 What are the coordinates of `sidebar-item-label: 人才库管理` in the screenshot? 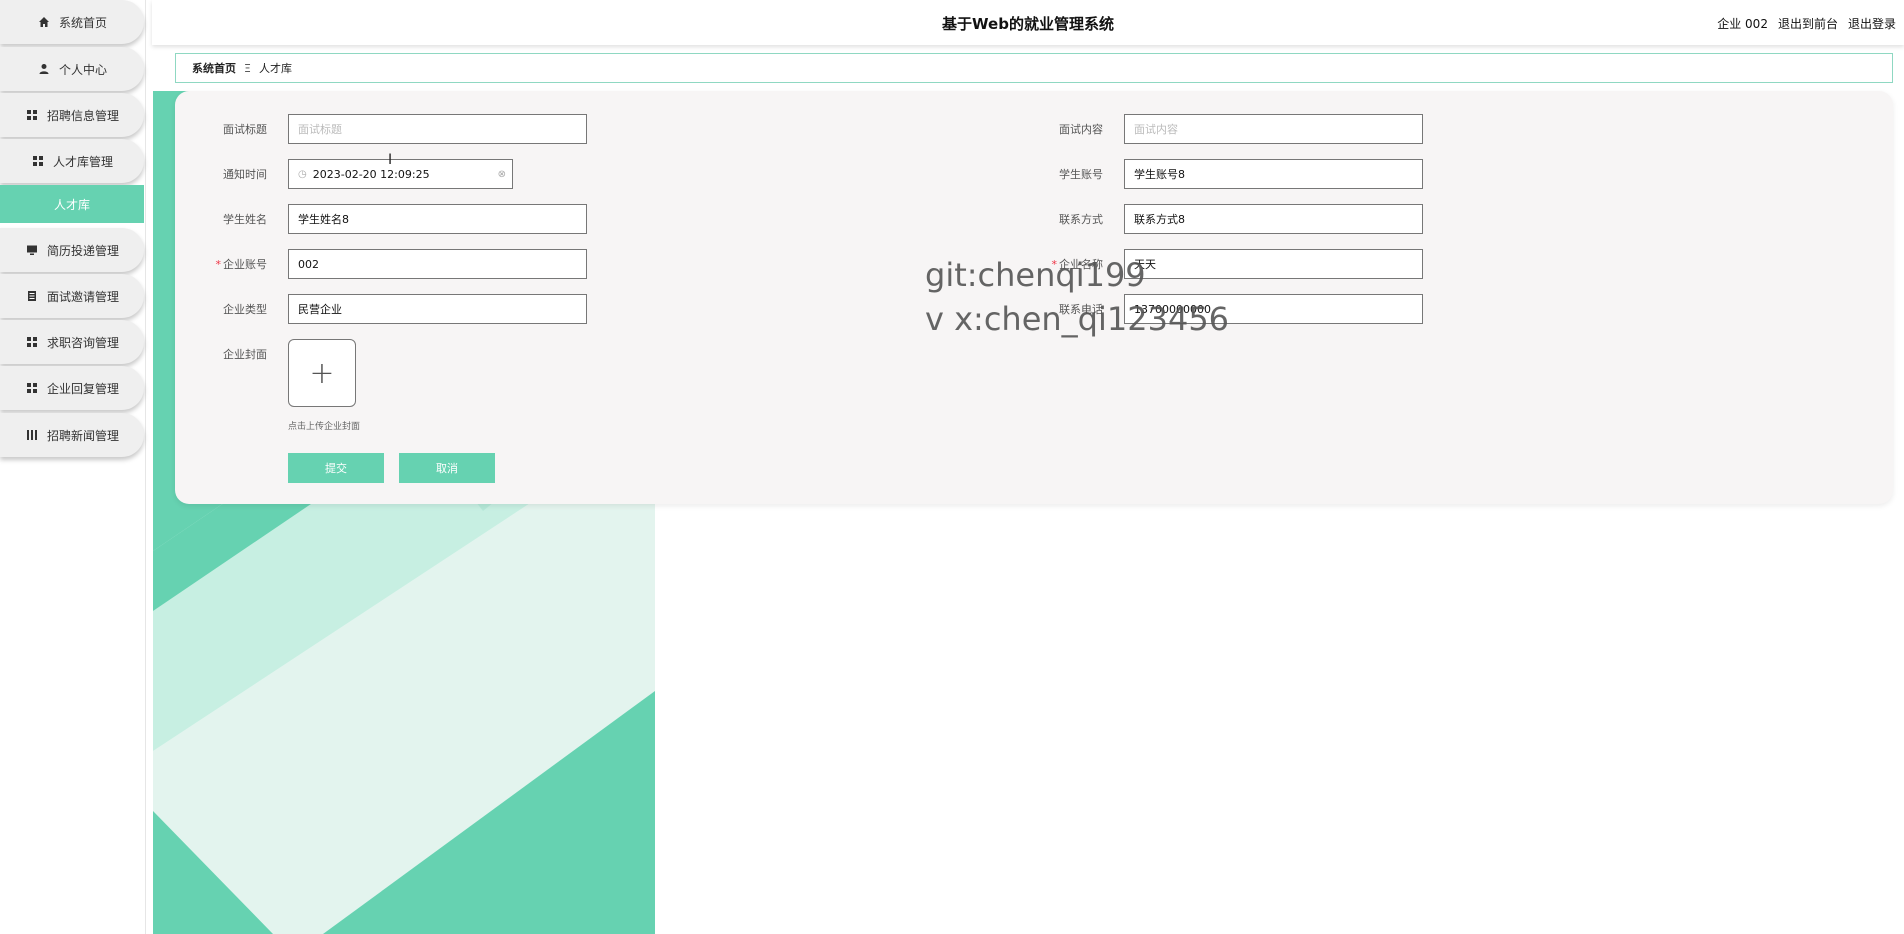 It's located at (82, 161).